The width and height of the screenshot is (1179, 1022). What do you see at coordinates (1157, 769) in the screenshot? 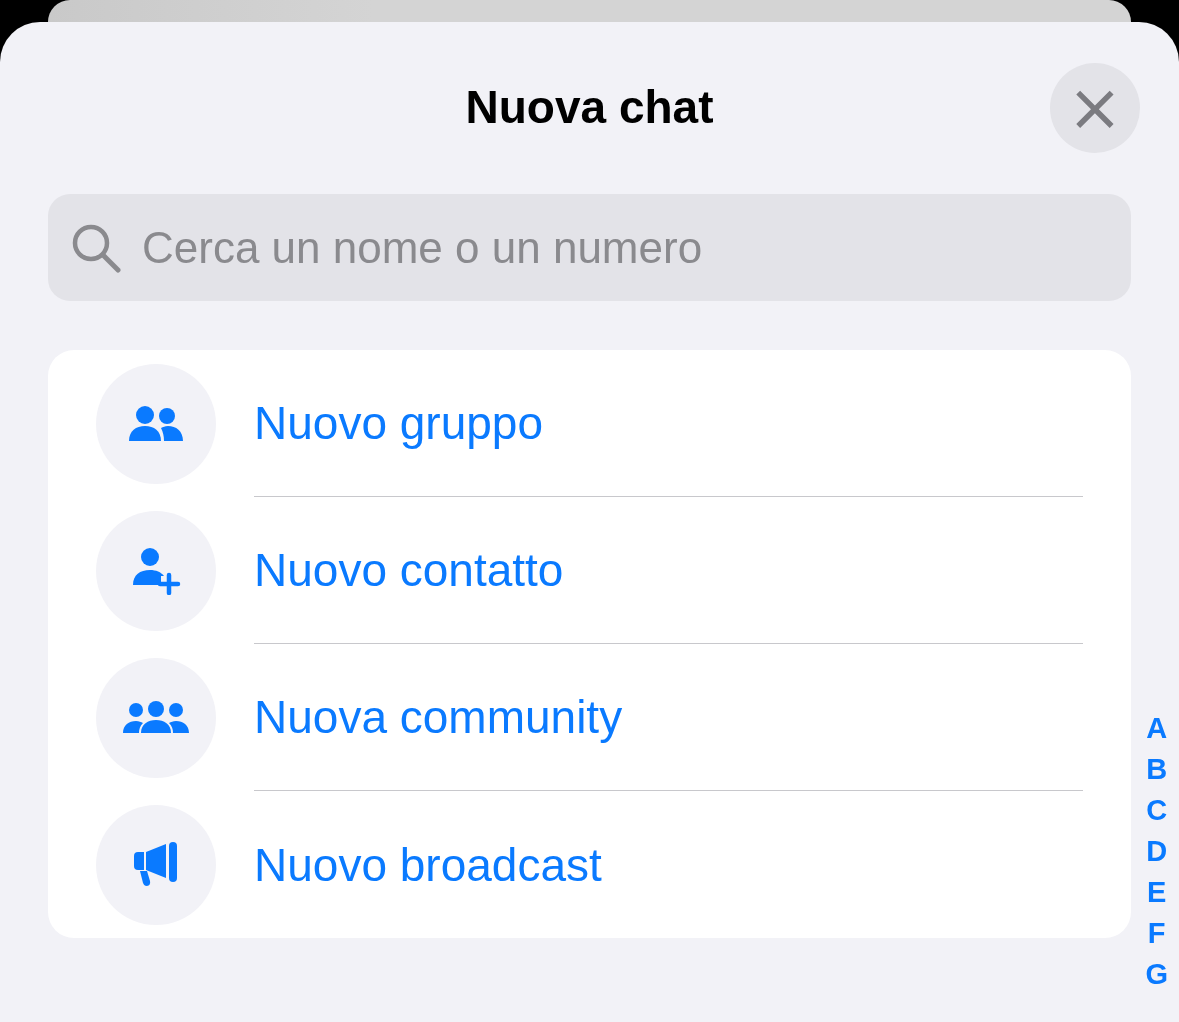
I see `index-letter: B` at bounding box center [1157, 769].